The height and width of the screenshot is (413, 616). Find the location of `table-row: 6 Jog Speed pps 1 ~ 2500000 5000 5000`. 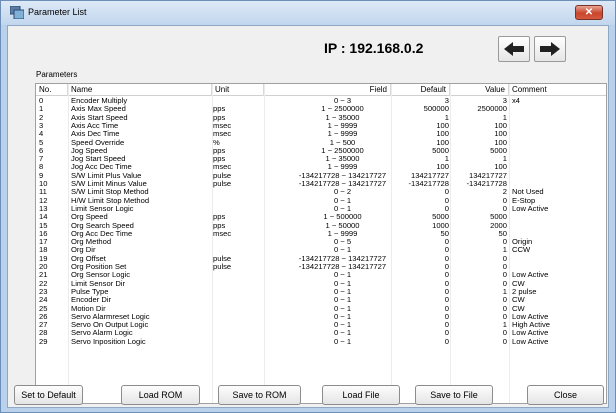

table-row: 6 Jog Speed pps 1 ~ 2500000 5000 5000 is located at coordinates (321, 151).